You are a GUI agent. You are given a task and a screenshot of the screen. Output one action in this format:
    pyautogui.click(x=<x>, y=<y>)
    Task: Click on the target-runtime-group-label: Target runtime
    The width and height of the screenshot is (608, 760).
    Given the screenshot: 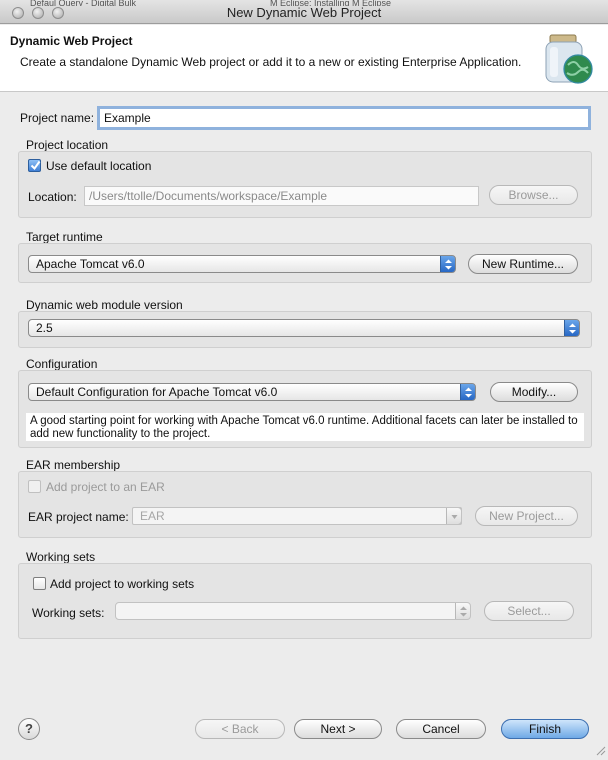 What is the action you would take?
    pyautogui.click(x=64, y=237)
    